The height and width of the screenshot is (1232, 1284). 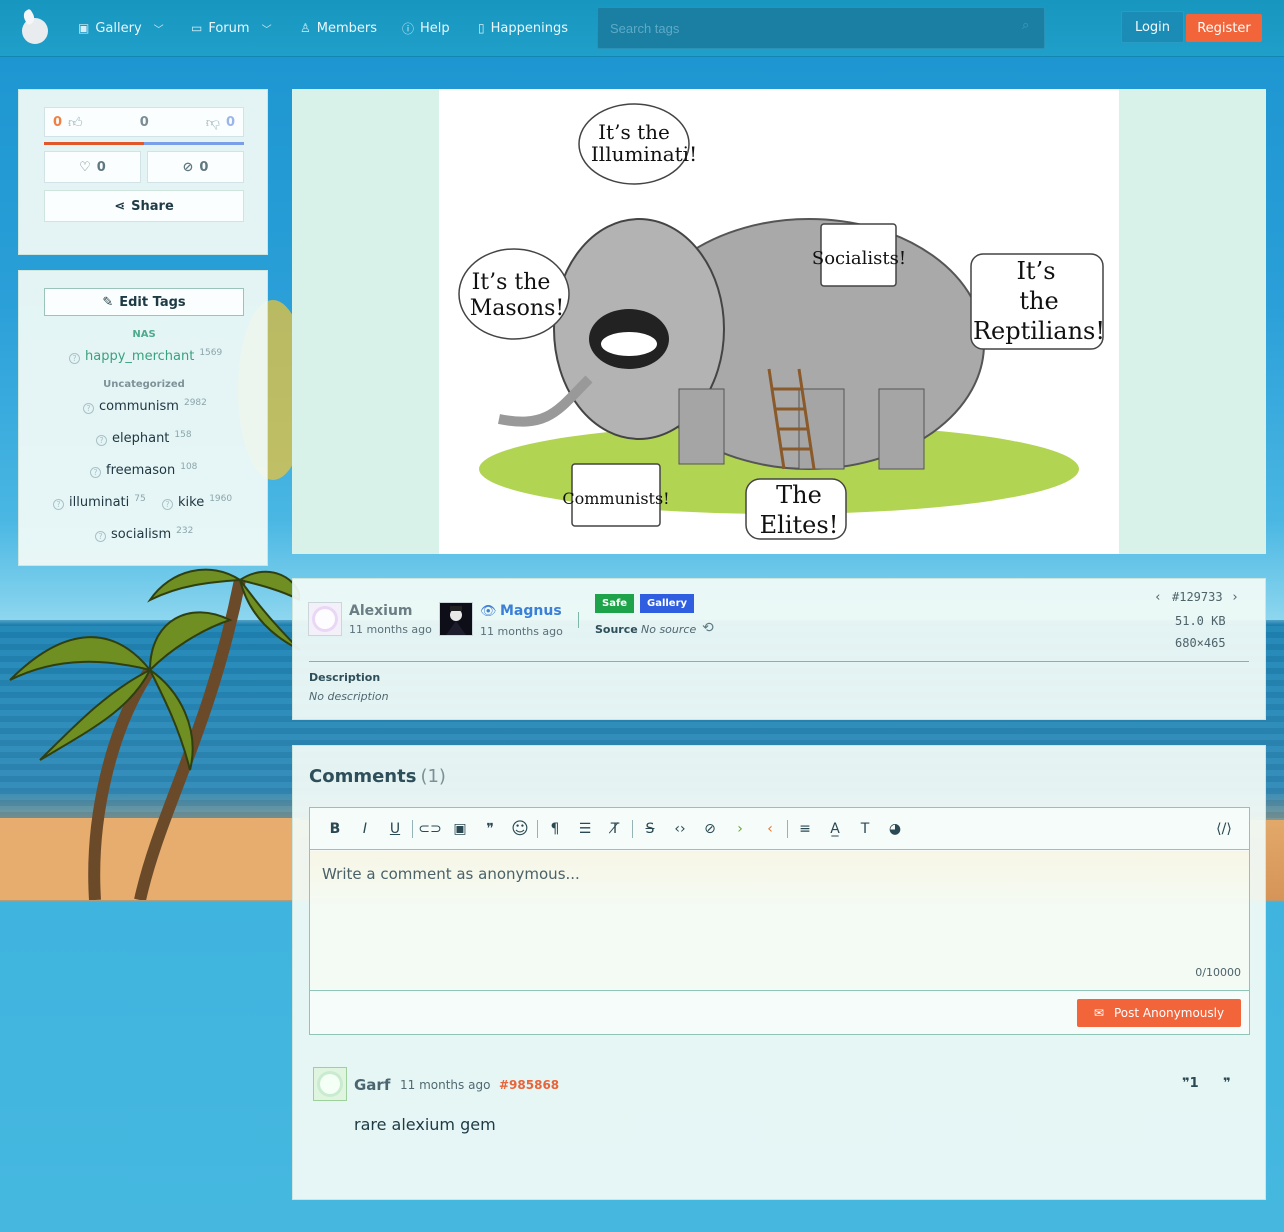 What do you see at coordinates (144, 438) in the screenshot?
I see `tag-elephant: ? elephant 158` at bounding box center [144, 438].